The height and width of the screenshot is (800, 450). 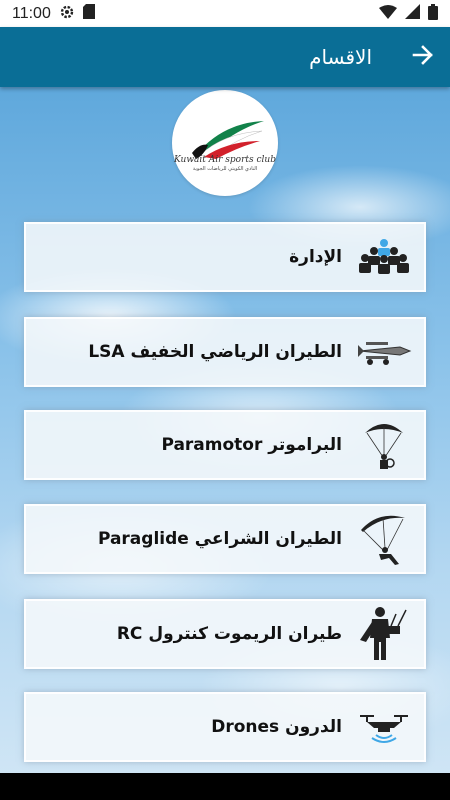 I want to click on section-rc: طيران الريموت كنترول RC, so click(x=225, y=634).